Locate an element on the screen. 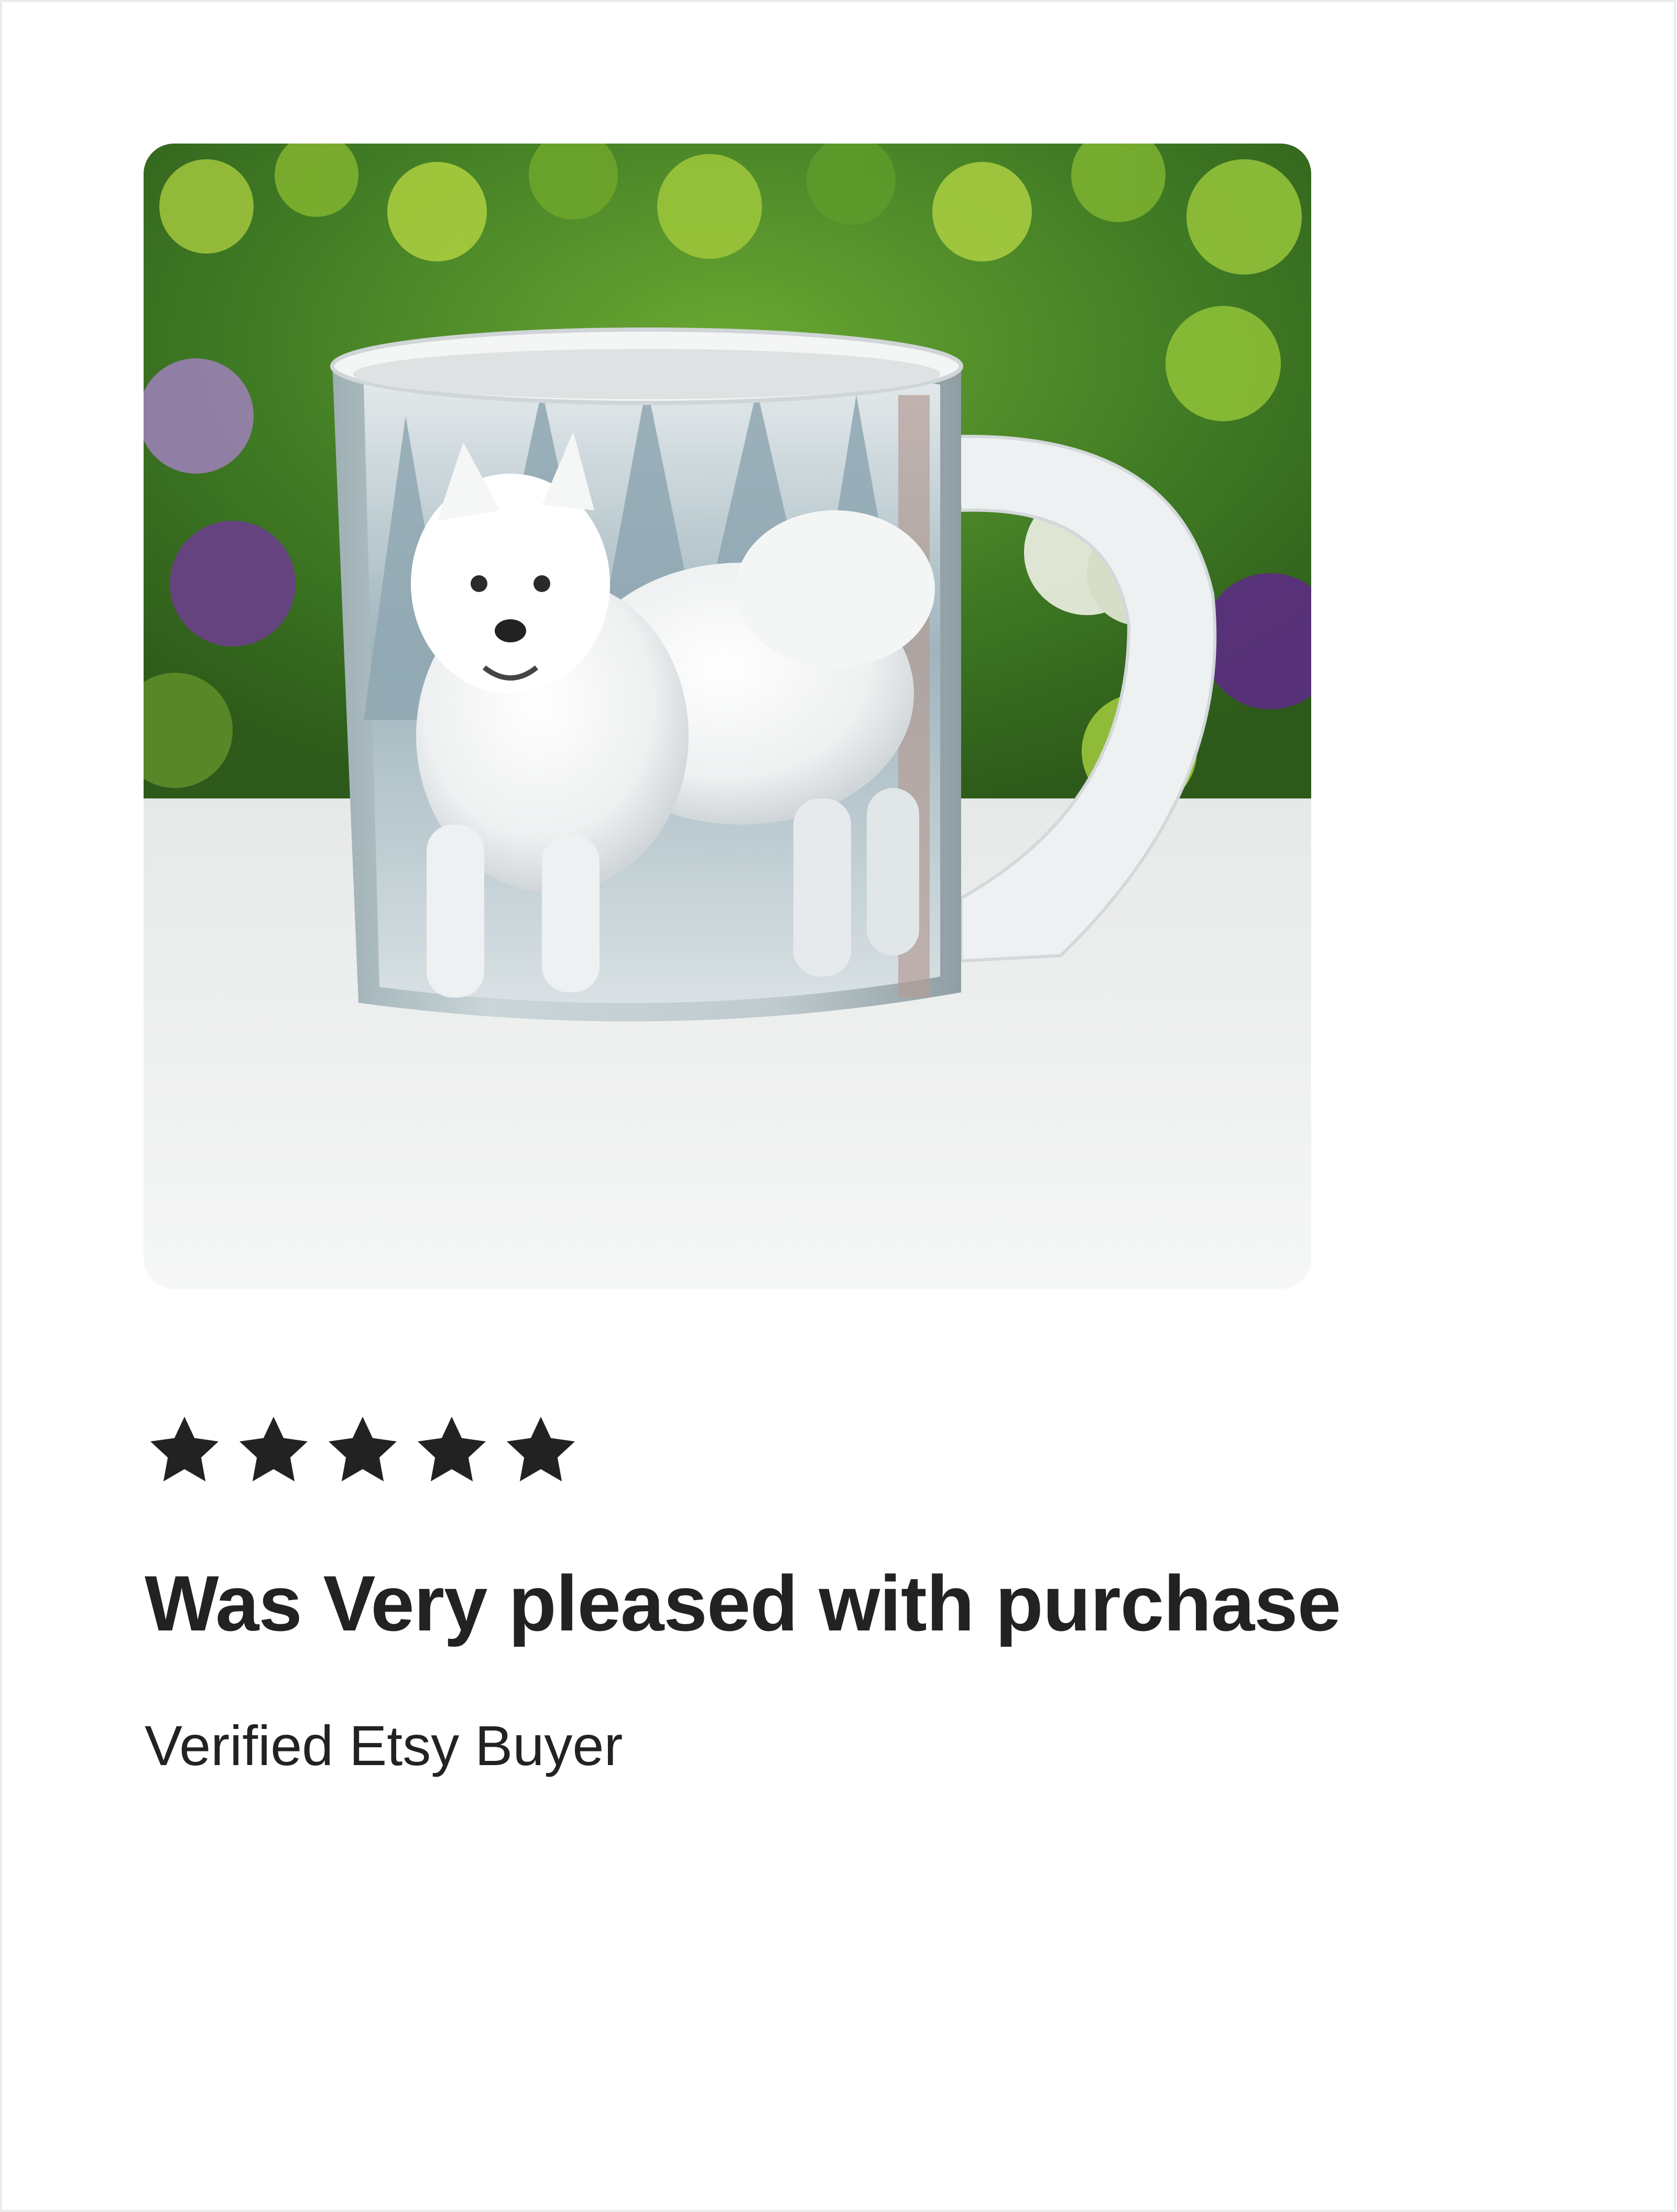  review-title: Was Very pleased with purchase is located at coordinates (743, 1603).